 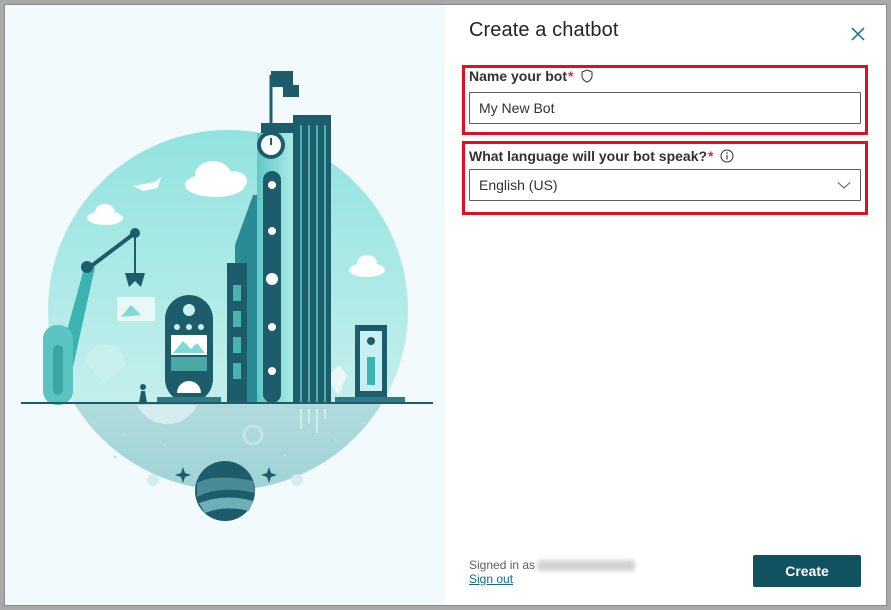 I want to click on shield-icon, so click(x=587, y=76).